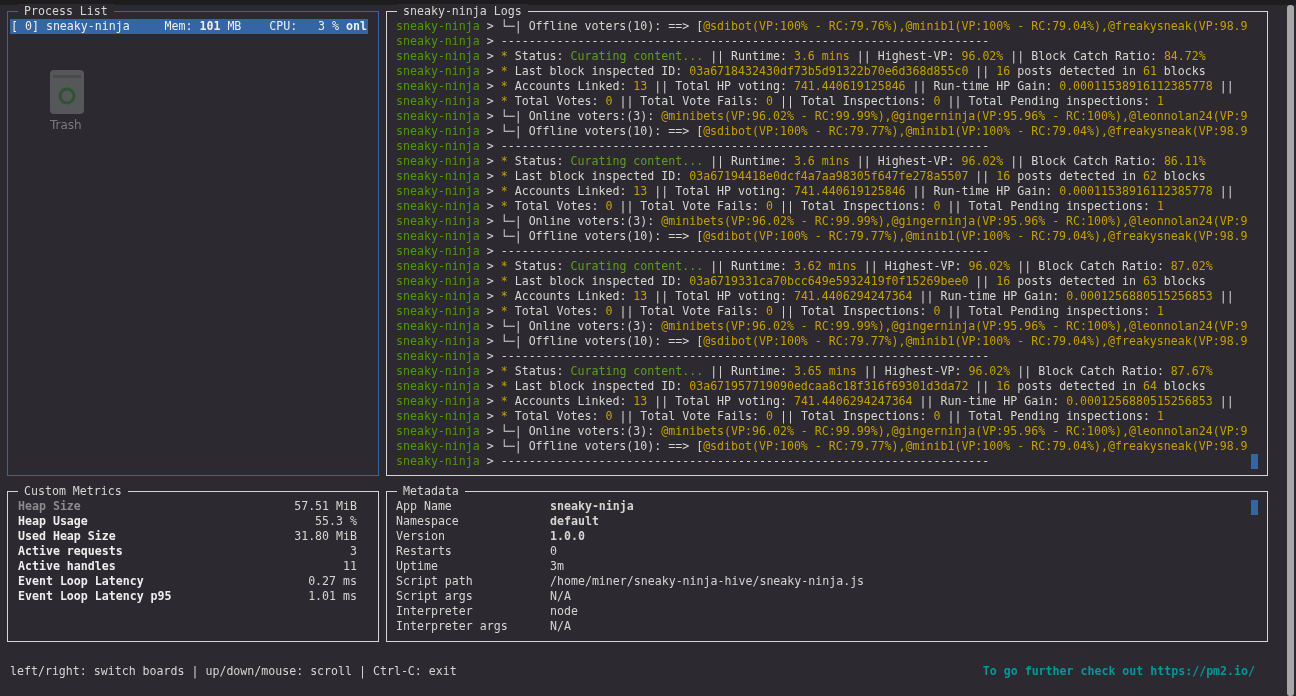  What do you see at coordinates (435, 581) in the screenshot?
I see `metadata-label: Script path` at bounding box center [435, 581].